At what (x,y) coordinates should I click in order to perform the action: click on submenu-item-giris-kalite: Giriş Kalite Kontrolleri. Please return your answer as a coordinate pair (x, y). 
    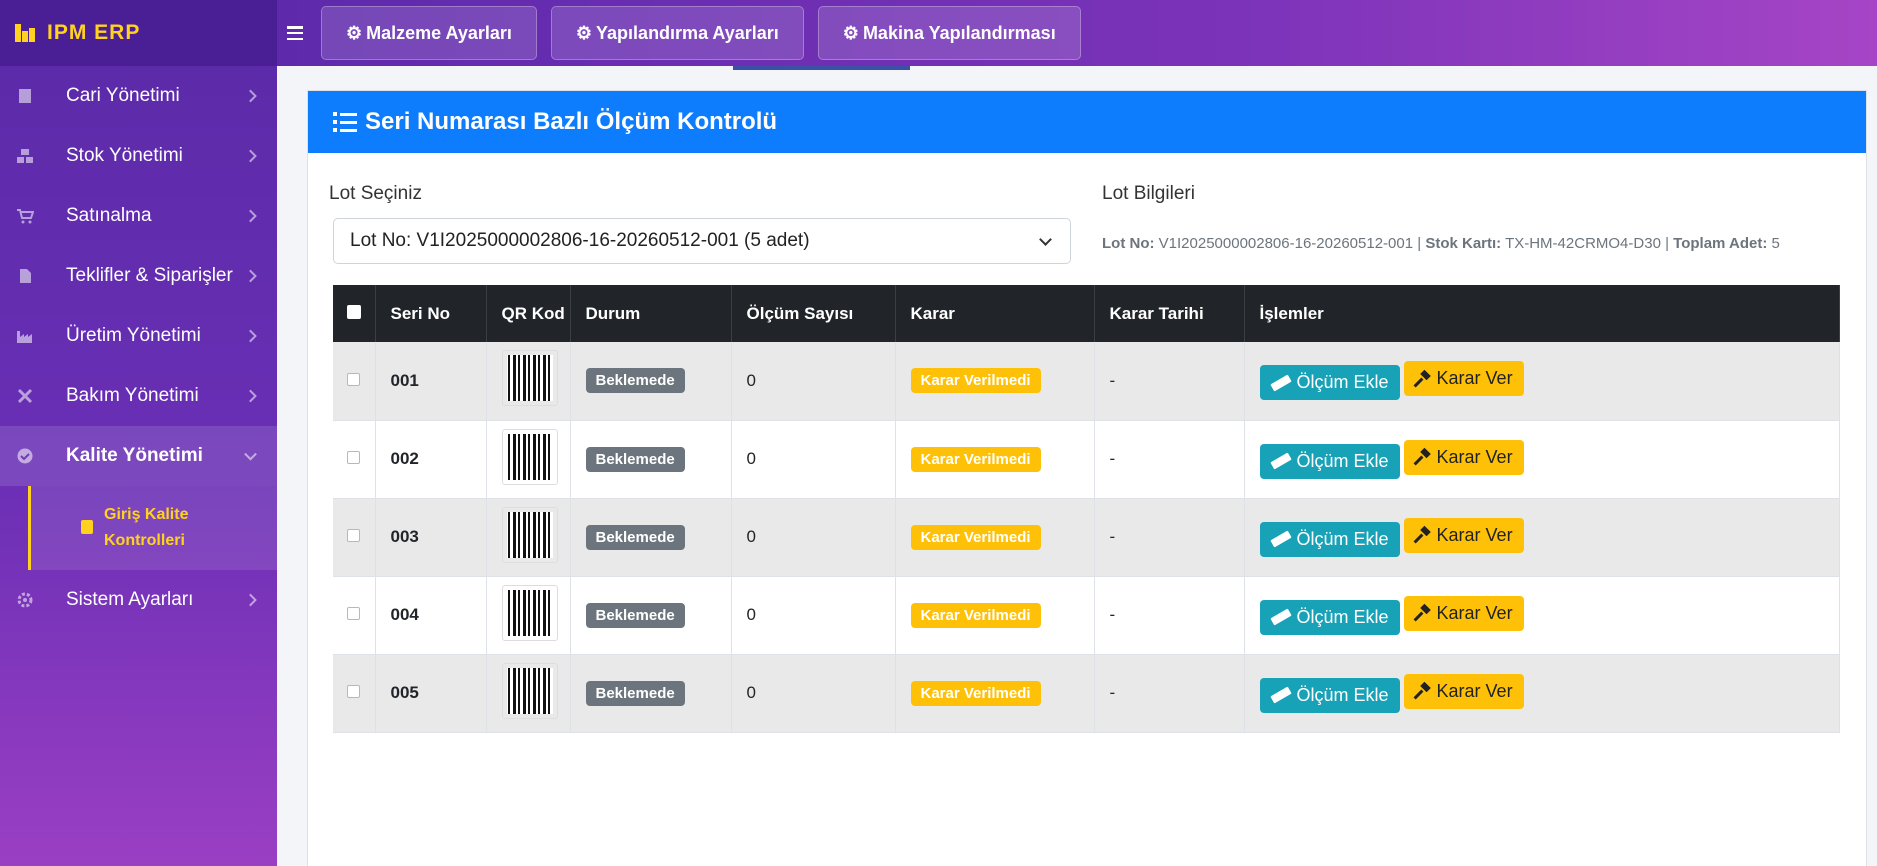
    Looking at the image, I should click on (152, 528).